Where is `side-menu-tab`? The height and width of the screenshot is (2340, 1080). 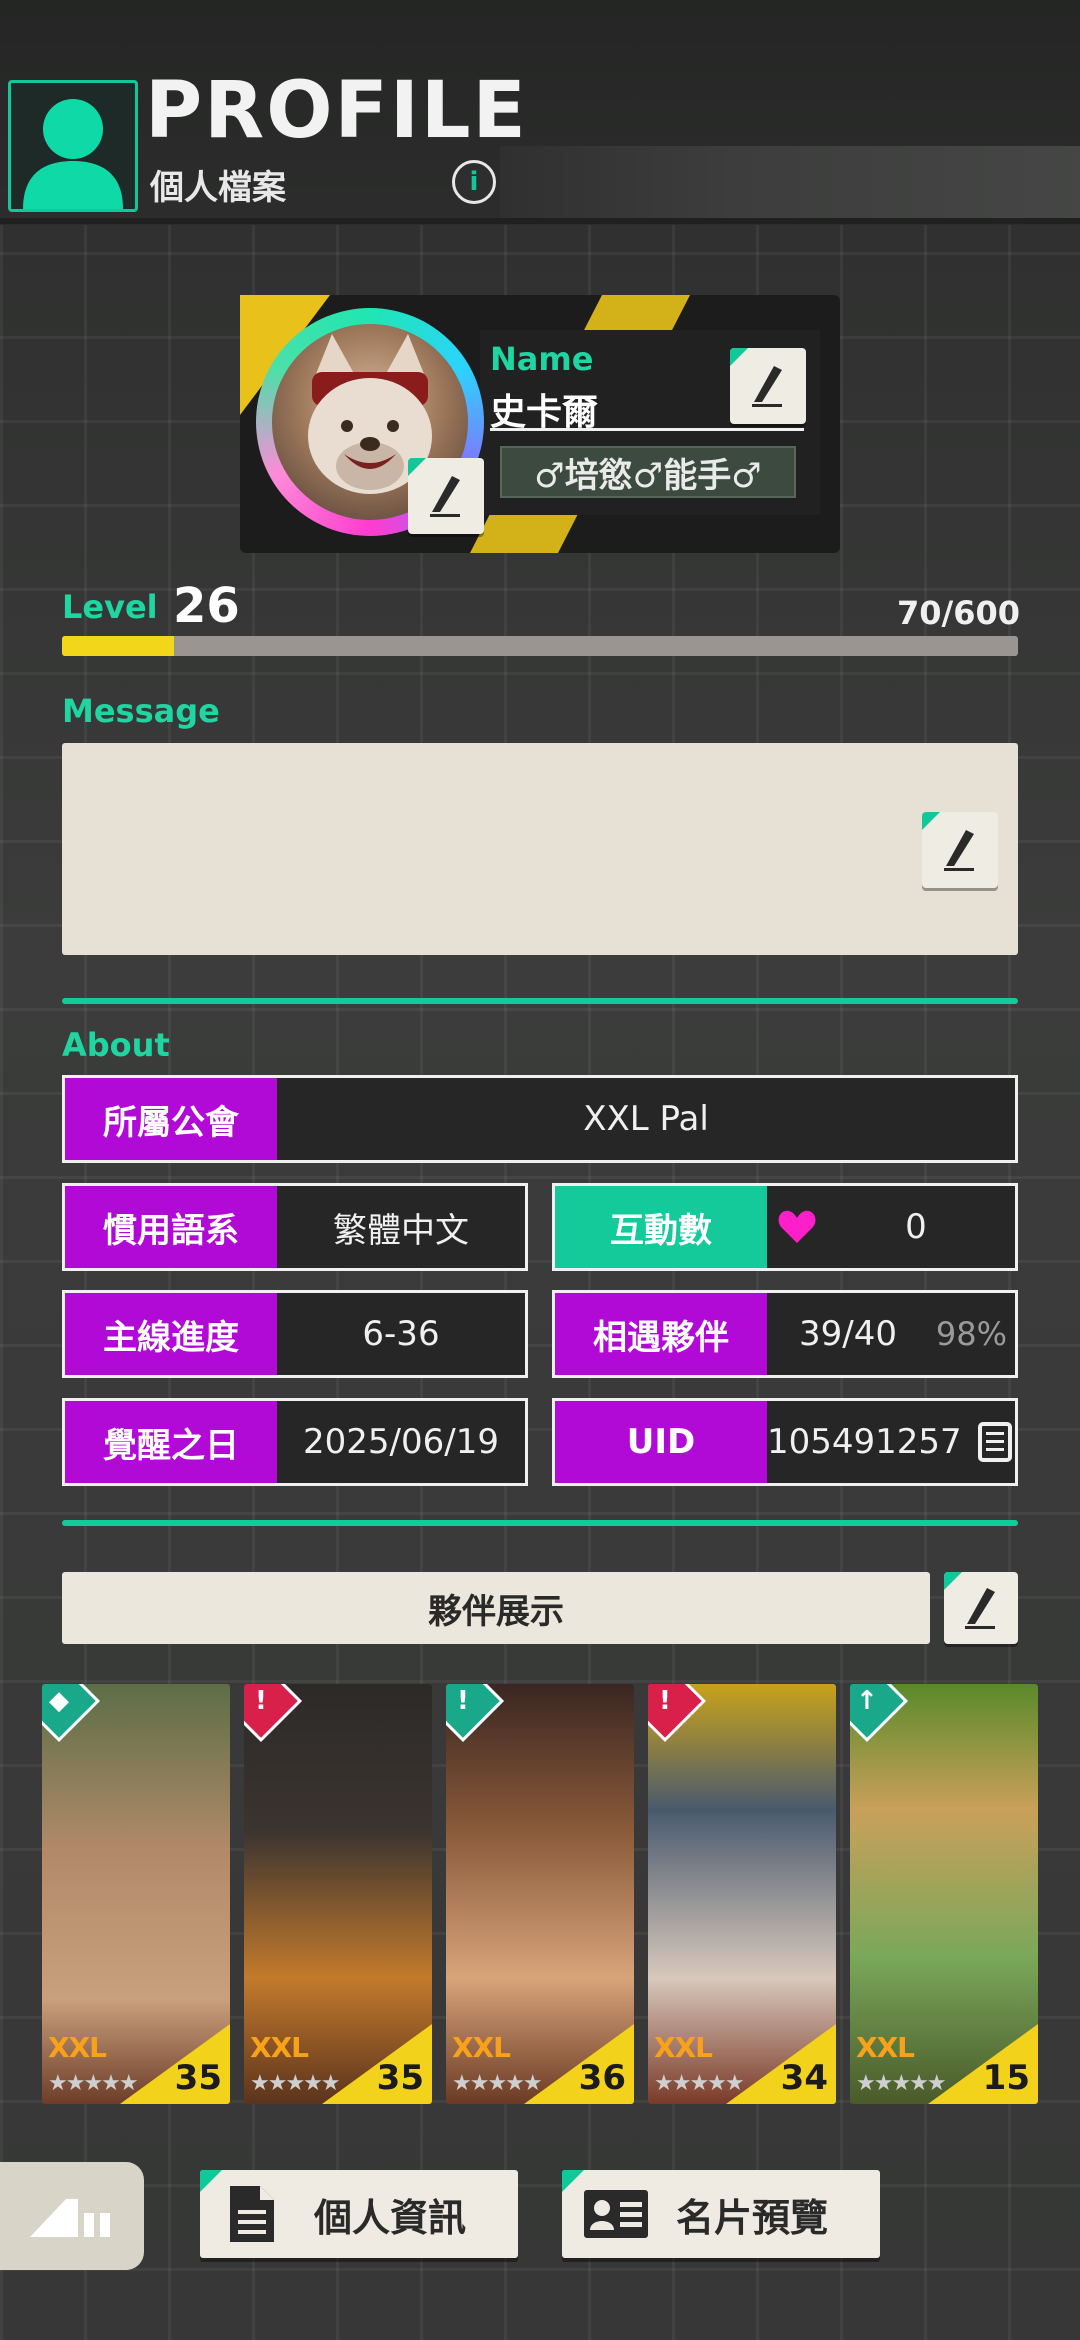
side-menu-tab is located at coordinates (72, 2216).